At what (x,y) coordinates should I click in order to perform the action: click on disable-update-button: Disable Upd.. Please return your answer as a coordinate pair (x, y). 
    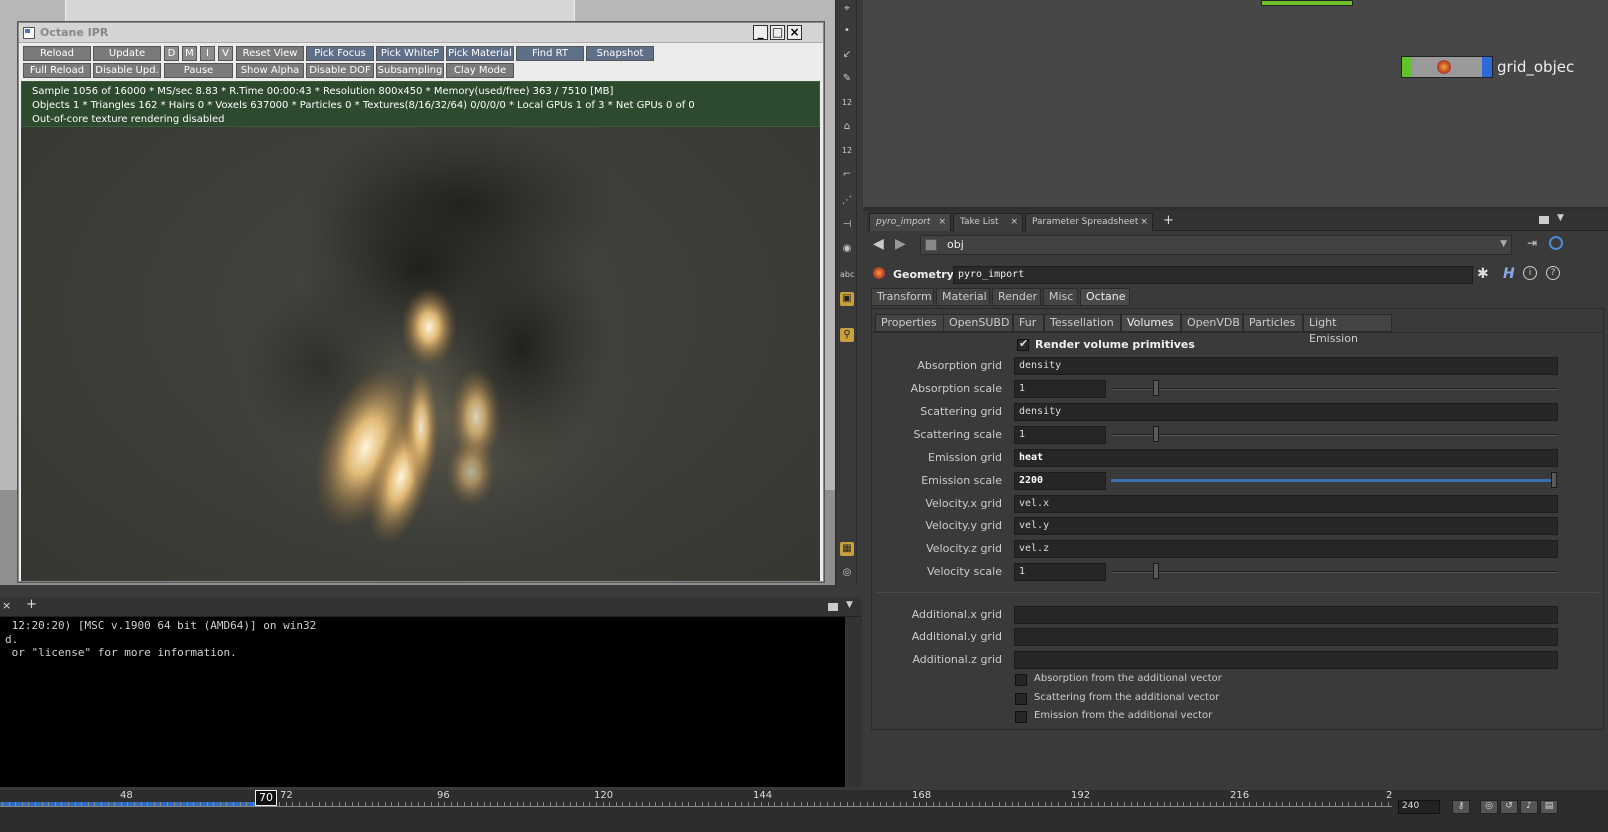
    Looking at the image, I should click on (127, 70).